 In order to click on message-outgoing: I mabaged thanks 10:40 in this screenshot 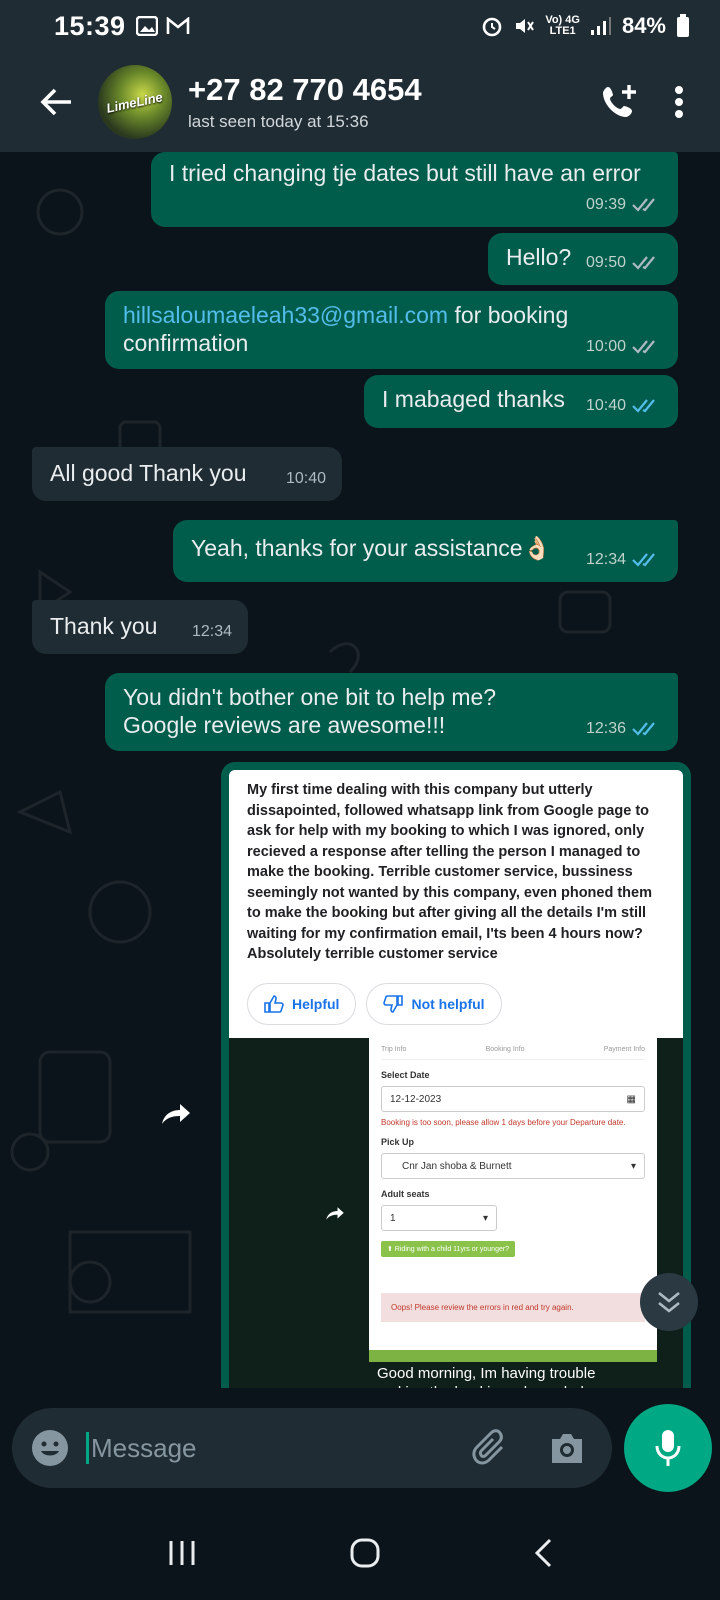, I will do `click(521, 401)`.